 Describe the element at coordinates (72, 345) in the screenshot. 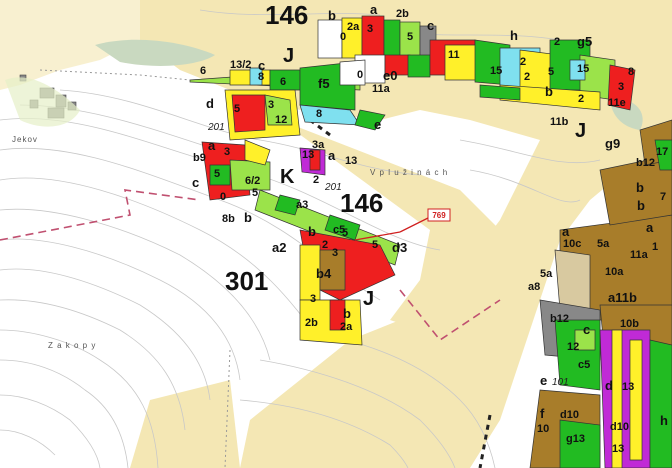

I see `place-zakopy: Z a k o p y` at that location.